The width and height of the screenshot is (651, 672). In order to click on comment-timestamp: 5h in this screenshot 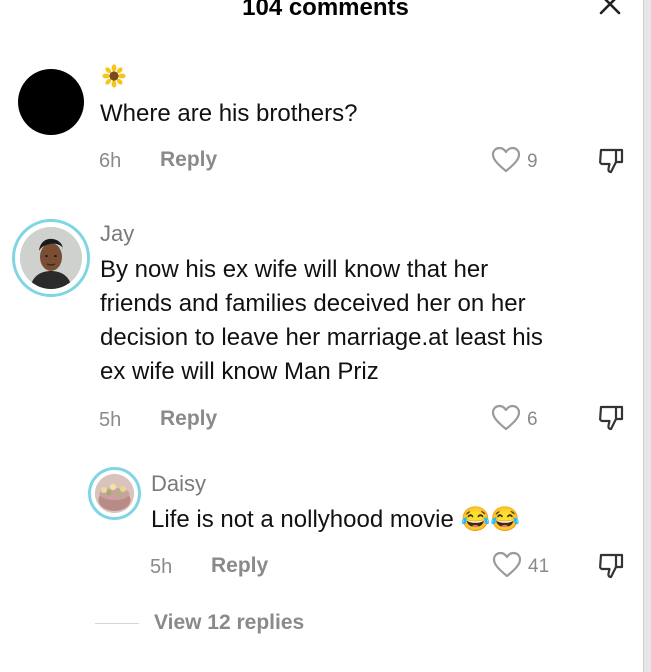, I will do `click(110, 420)`.